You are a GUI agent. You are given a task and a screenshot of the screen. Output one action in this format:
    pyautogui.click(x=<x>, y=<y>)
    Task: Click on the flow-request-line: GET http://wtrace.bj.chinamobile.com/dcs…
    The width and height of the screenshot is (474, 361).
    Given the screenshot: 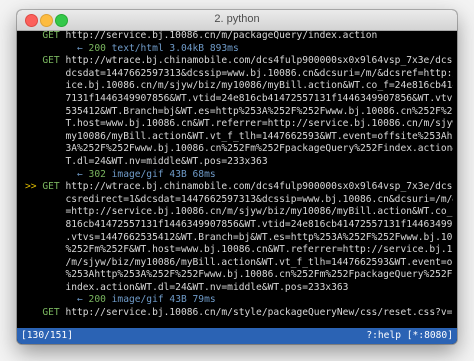 What is the action you would take?
    pyautogui.click(x=239, y=61)
    